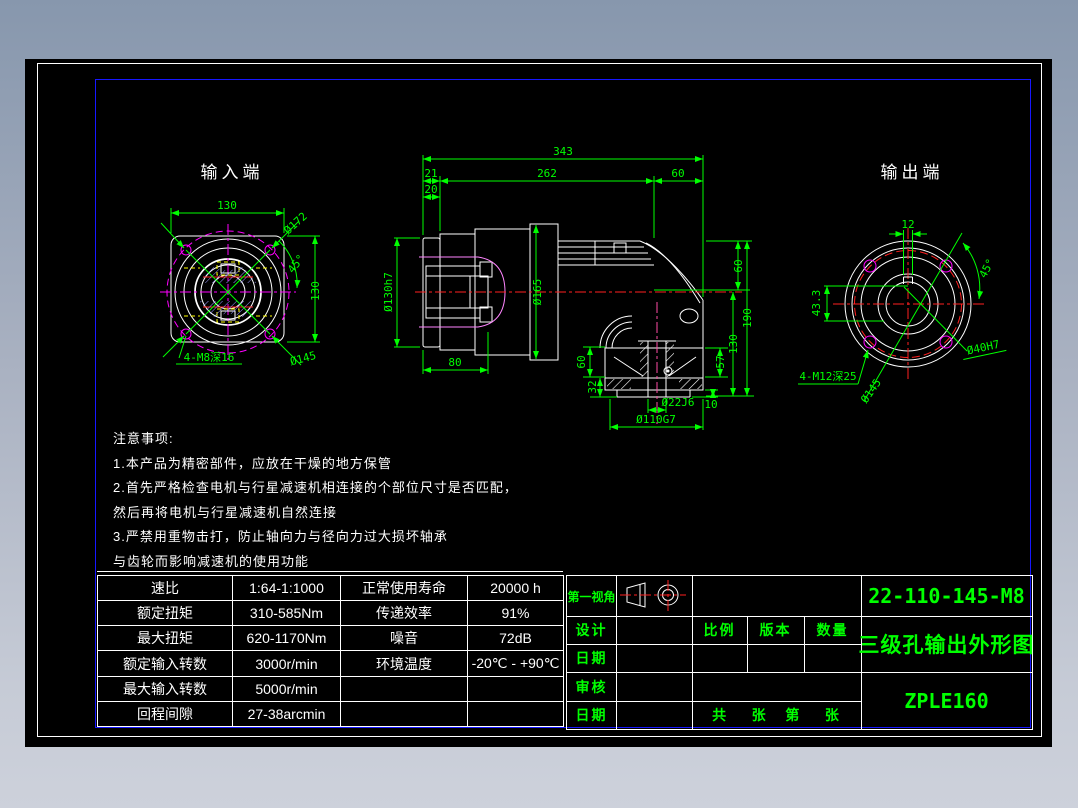 This screenshot has height=808, width=1078. Describe the element at coordinates (832, 630) in the screenshot. I see `quantity-label: 数量` at that location.